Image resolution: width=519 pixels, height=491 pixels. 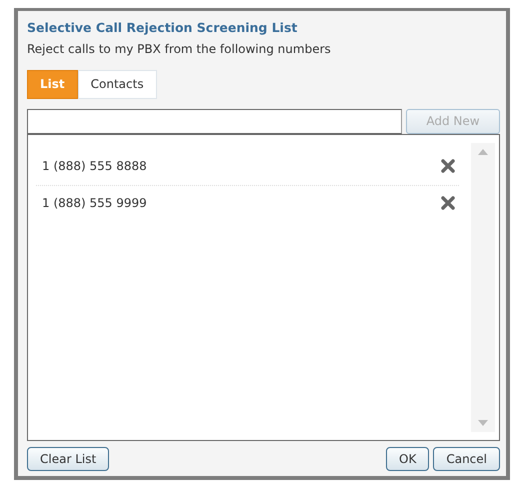 I want to click on dialog-title: Selective Call Rejection Screening List, so click(x=162, y=28).